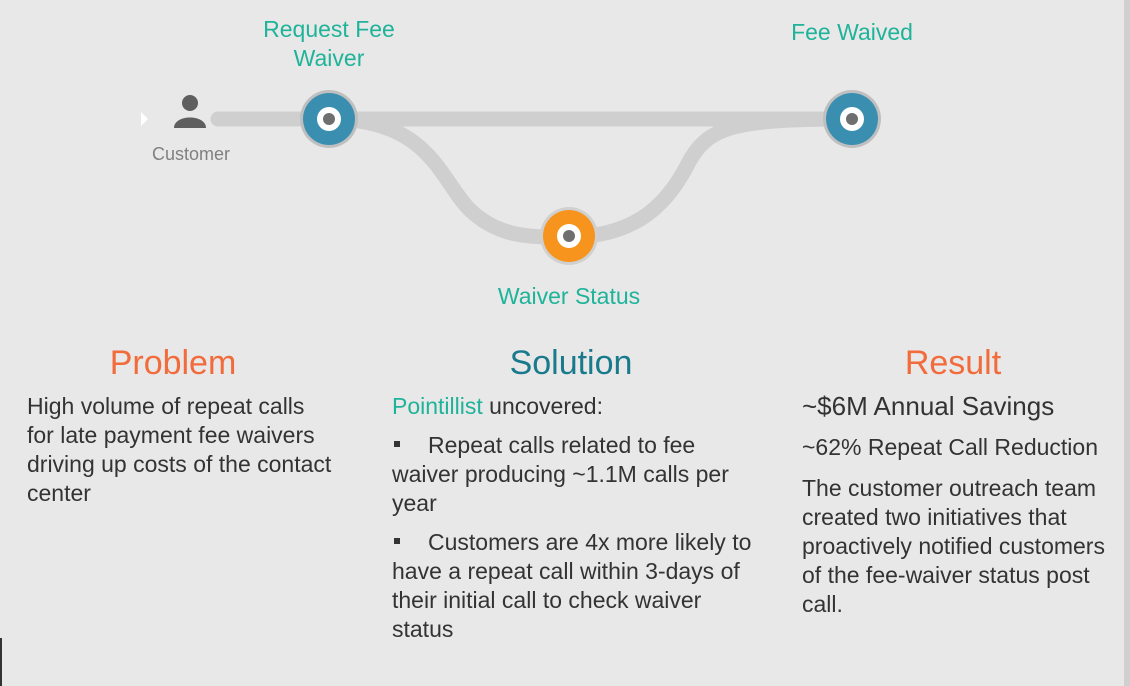 The height and width of the screenshot is (686, 1130). What do you see at coordinates (569, 296) in the screenshot?
I see `waiver-status-label: Waiver Status` at bounding box center [569, 296].